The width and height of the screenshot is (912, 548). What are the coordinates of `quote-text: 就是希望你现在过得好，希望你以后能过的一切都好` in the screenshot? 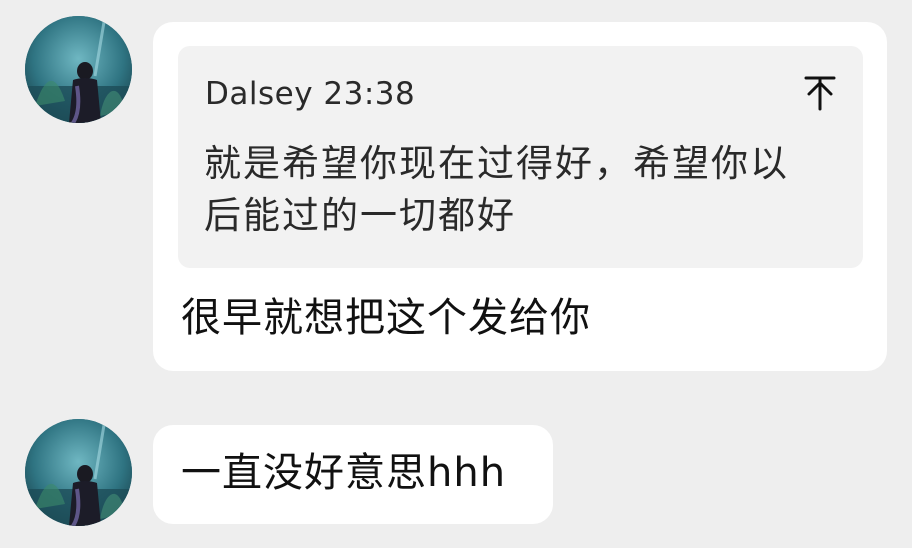 It's located at (496, 189).